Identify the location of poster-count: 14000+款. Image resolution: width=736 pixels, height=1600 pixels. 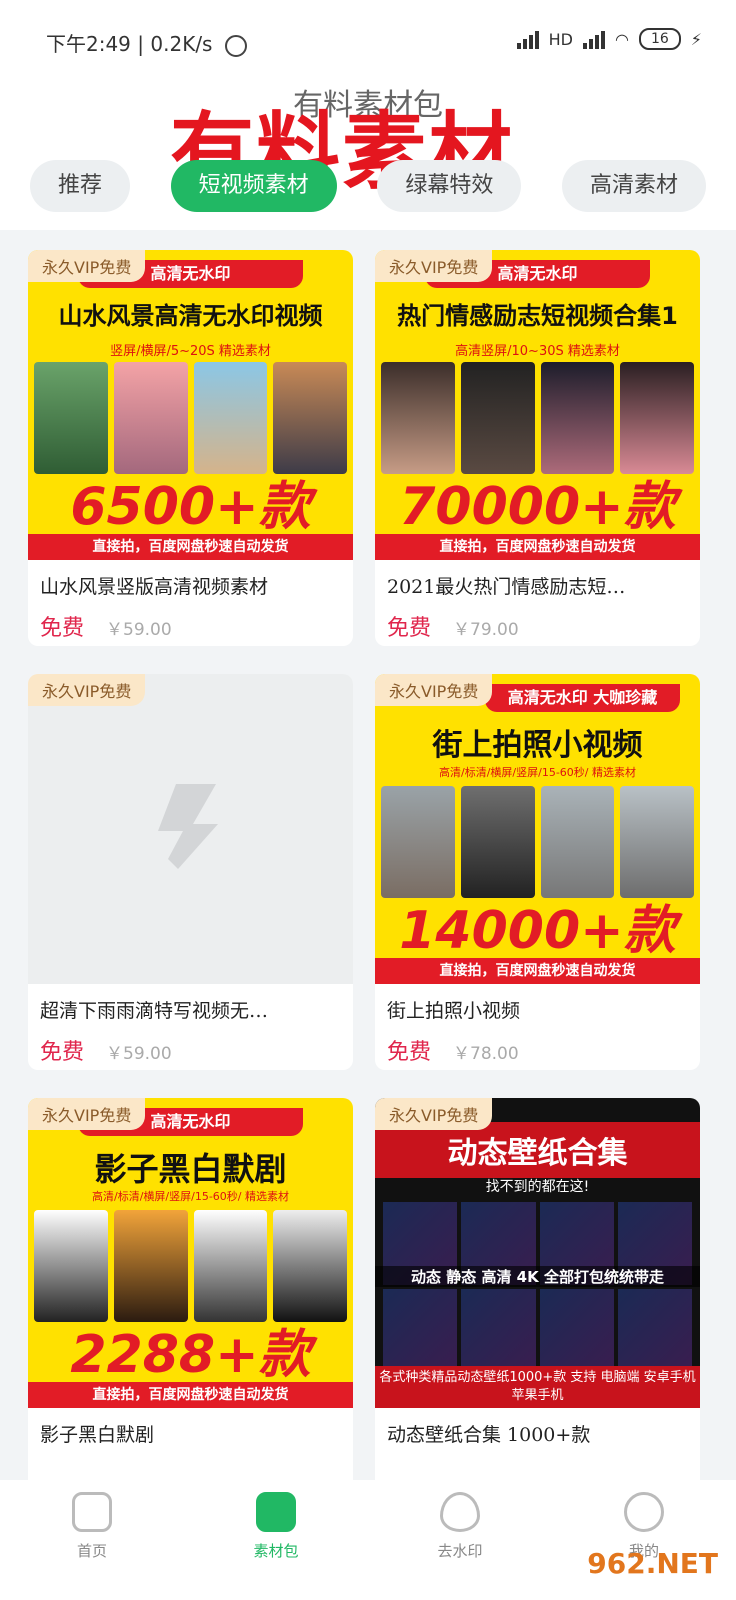
(537, 931).